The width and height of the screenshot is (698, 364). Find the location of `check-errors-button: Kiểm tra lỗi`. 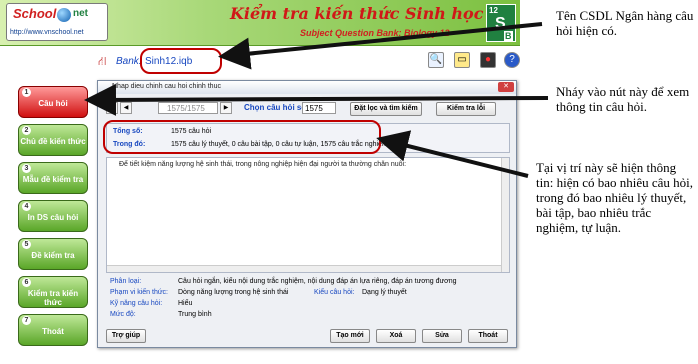

check-errors-button: Kiểm tra lỗi is located at coordinates (466, 109).